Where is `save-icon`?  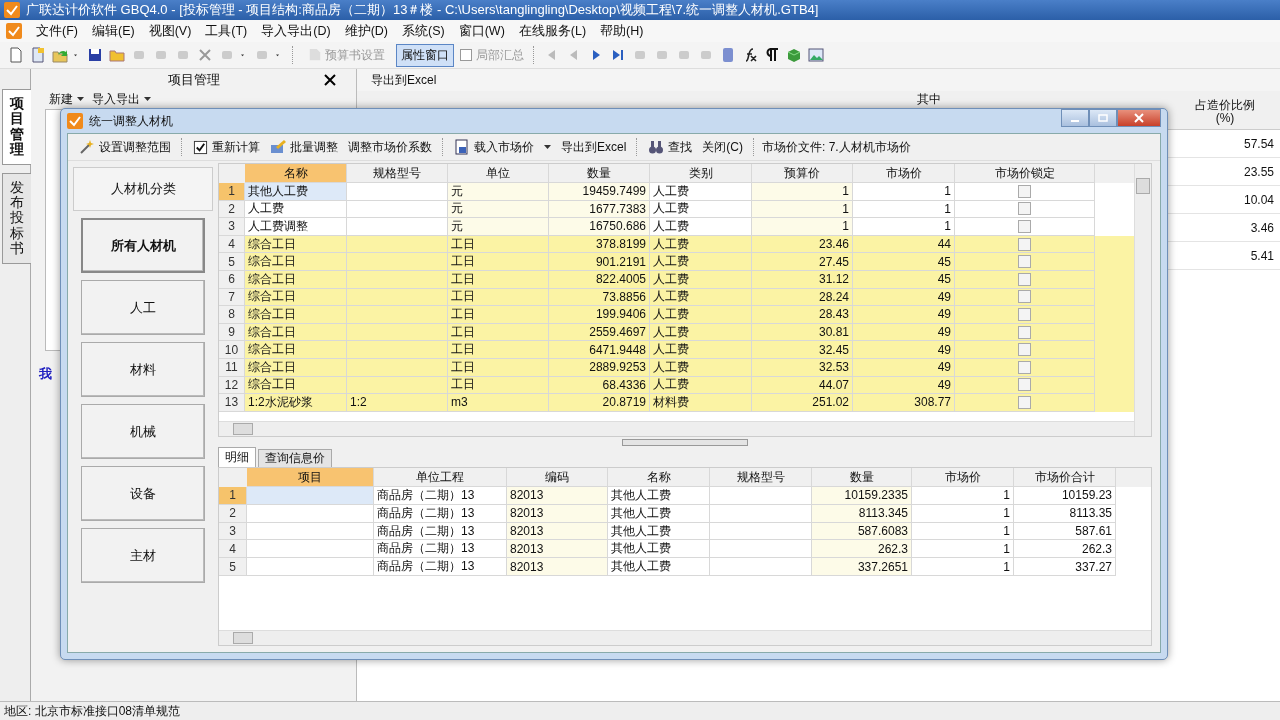 save-icon is located at coordinates (95, 55).